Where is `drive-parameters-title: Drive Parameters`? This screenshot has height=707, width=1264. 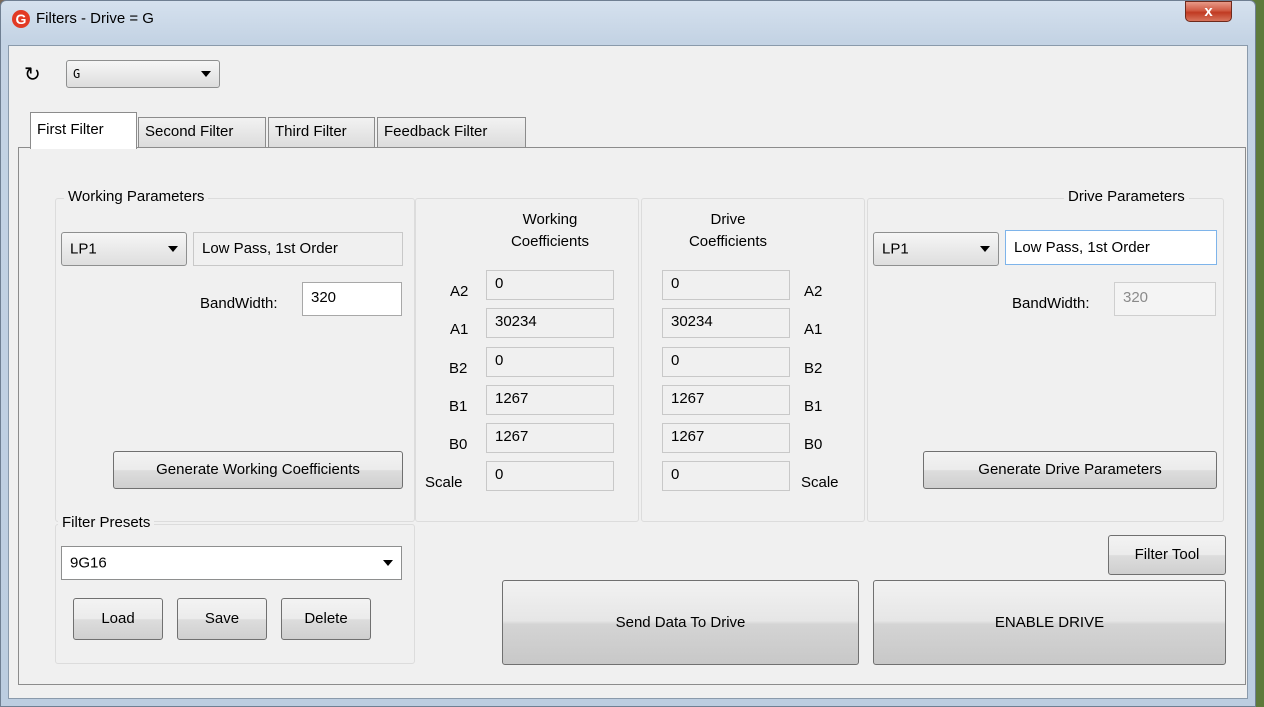 drive-parameters-title: Drive Parameters is located at coordinates (1126, 196).